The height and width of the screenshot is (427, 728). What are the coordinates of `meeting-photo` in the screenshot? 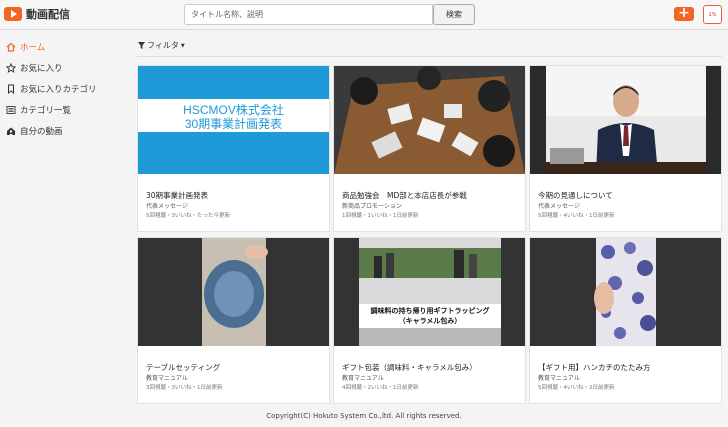 It's located at (429, 120).